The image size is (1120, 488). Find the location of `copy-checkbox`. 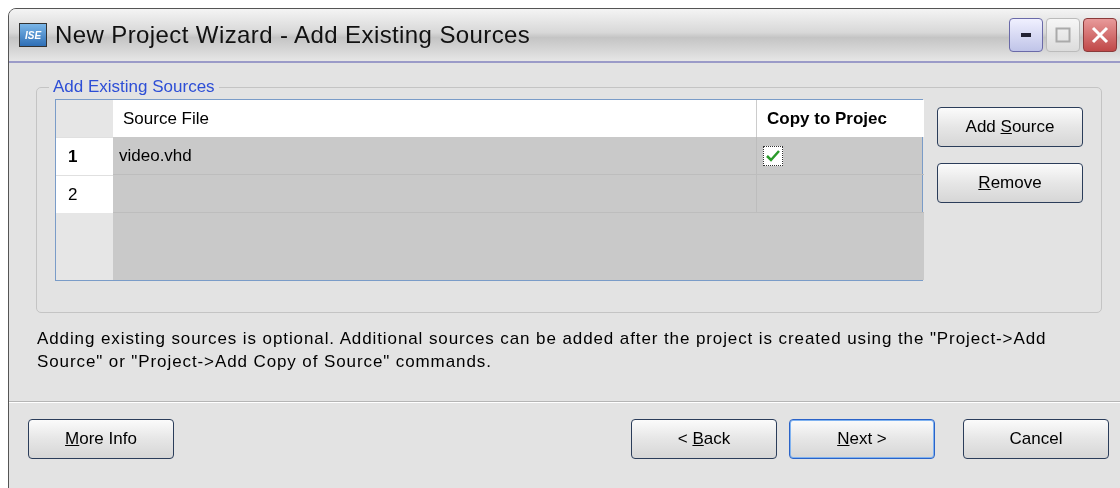

copy-checkbox is located at coordinates (773, 155).